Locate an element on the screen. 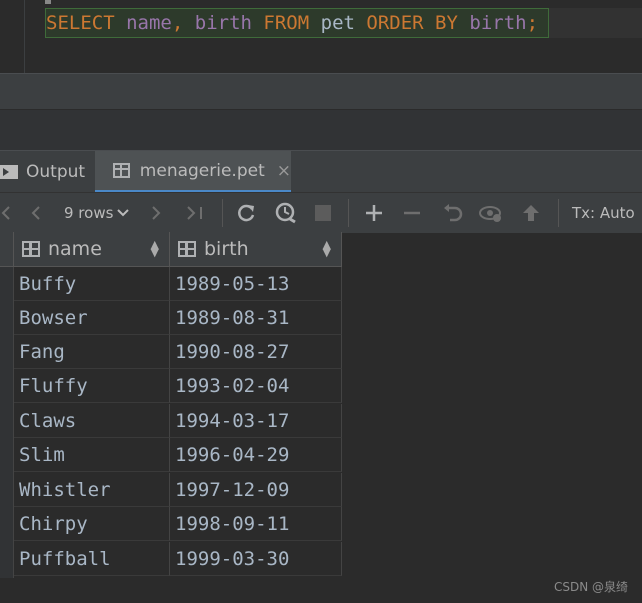 Image resolution: width=642 pixels, height=603 pixels. sql-column-name: name is located at coordinates (149, 23).